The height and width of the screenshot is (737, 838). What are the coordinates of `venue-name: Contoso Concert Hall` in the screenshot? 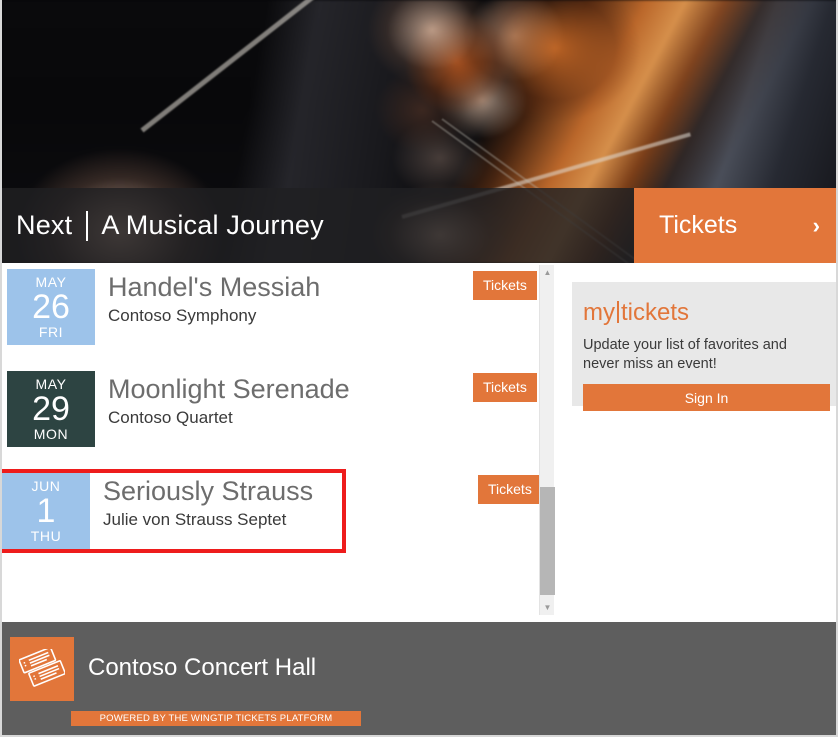 It's located at (202, 667).